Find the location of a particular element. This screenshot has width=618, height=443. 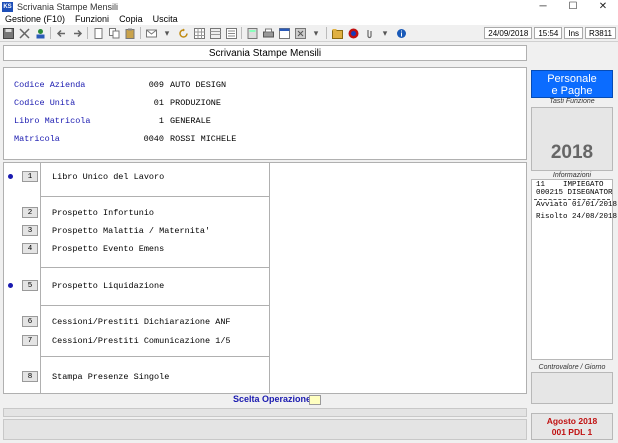

folder-icon is located at coordinates (337, 33).